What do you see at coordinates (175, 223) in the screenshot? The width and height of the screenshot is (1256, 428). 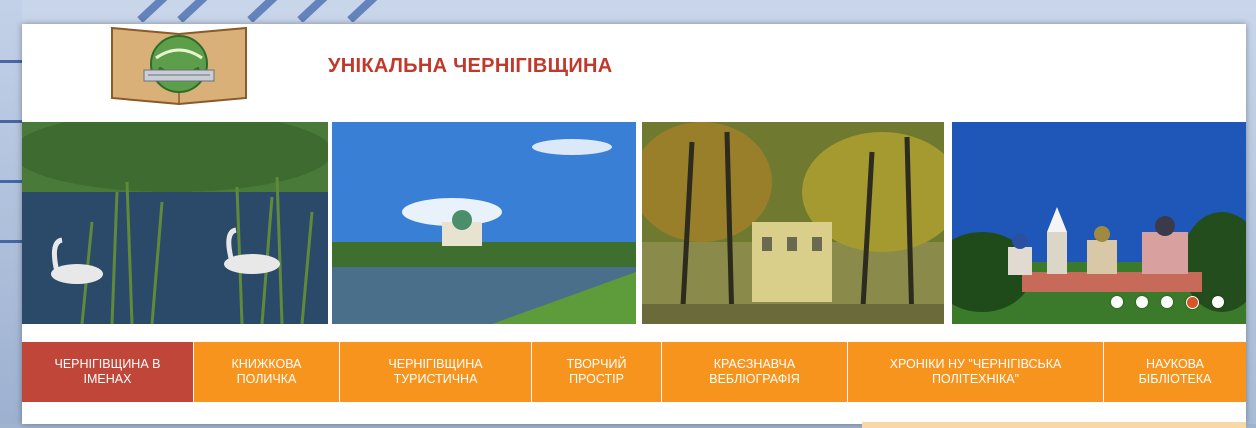 I see `swans-lake-slide` at bounding box center [175, 223].